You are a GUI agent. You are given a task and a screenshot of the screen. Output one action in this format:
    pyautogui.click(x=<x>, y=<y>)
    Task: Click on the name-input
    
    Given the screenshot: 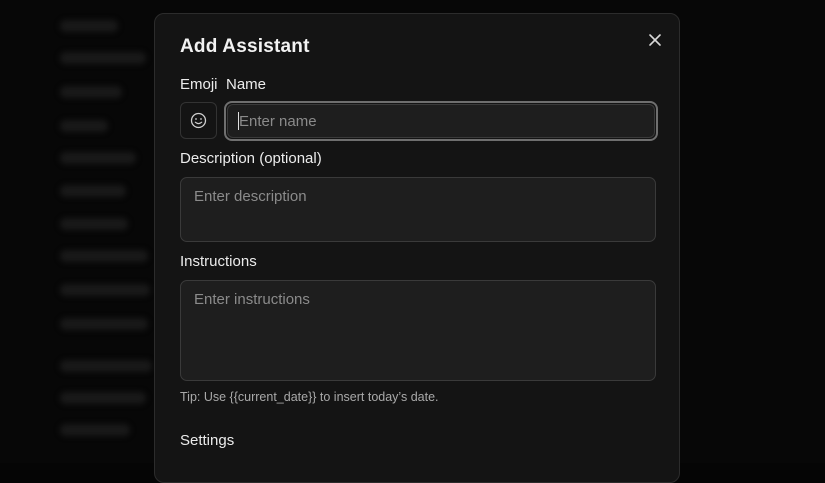 What is the action you would take?
    pyautogui.click(x=441, y=121)
    